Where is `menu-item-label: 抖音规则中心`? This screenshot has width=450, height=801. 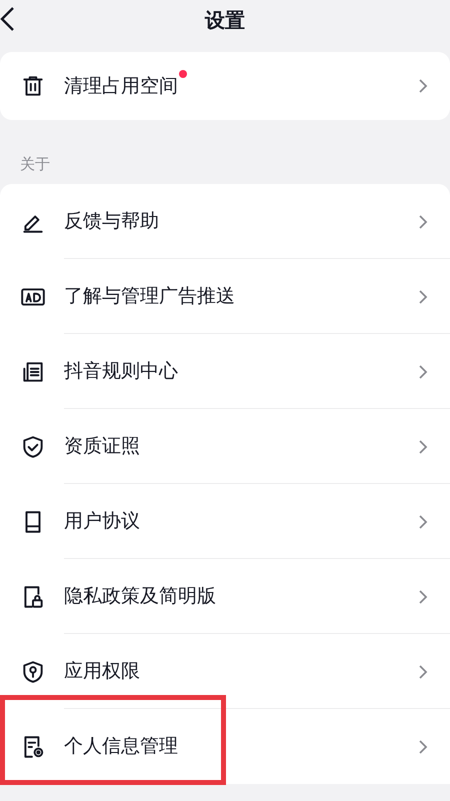 menu-item-label: 抖音规则中心 is located at coordinates (121, 371).